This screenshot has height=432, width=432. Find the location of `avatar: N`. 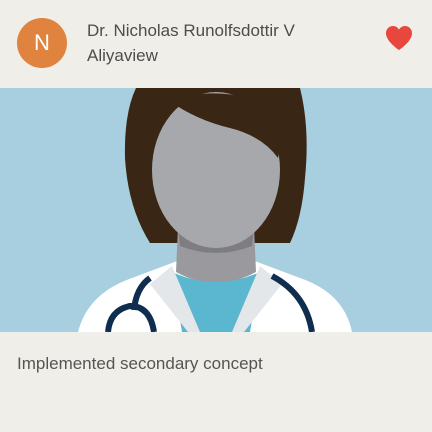

avatar: N is located at coordinates (42, 43).